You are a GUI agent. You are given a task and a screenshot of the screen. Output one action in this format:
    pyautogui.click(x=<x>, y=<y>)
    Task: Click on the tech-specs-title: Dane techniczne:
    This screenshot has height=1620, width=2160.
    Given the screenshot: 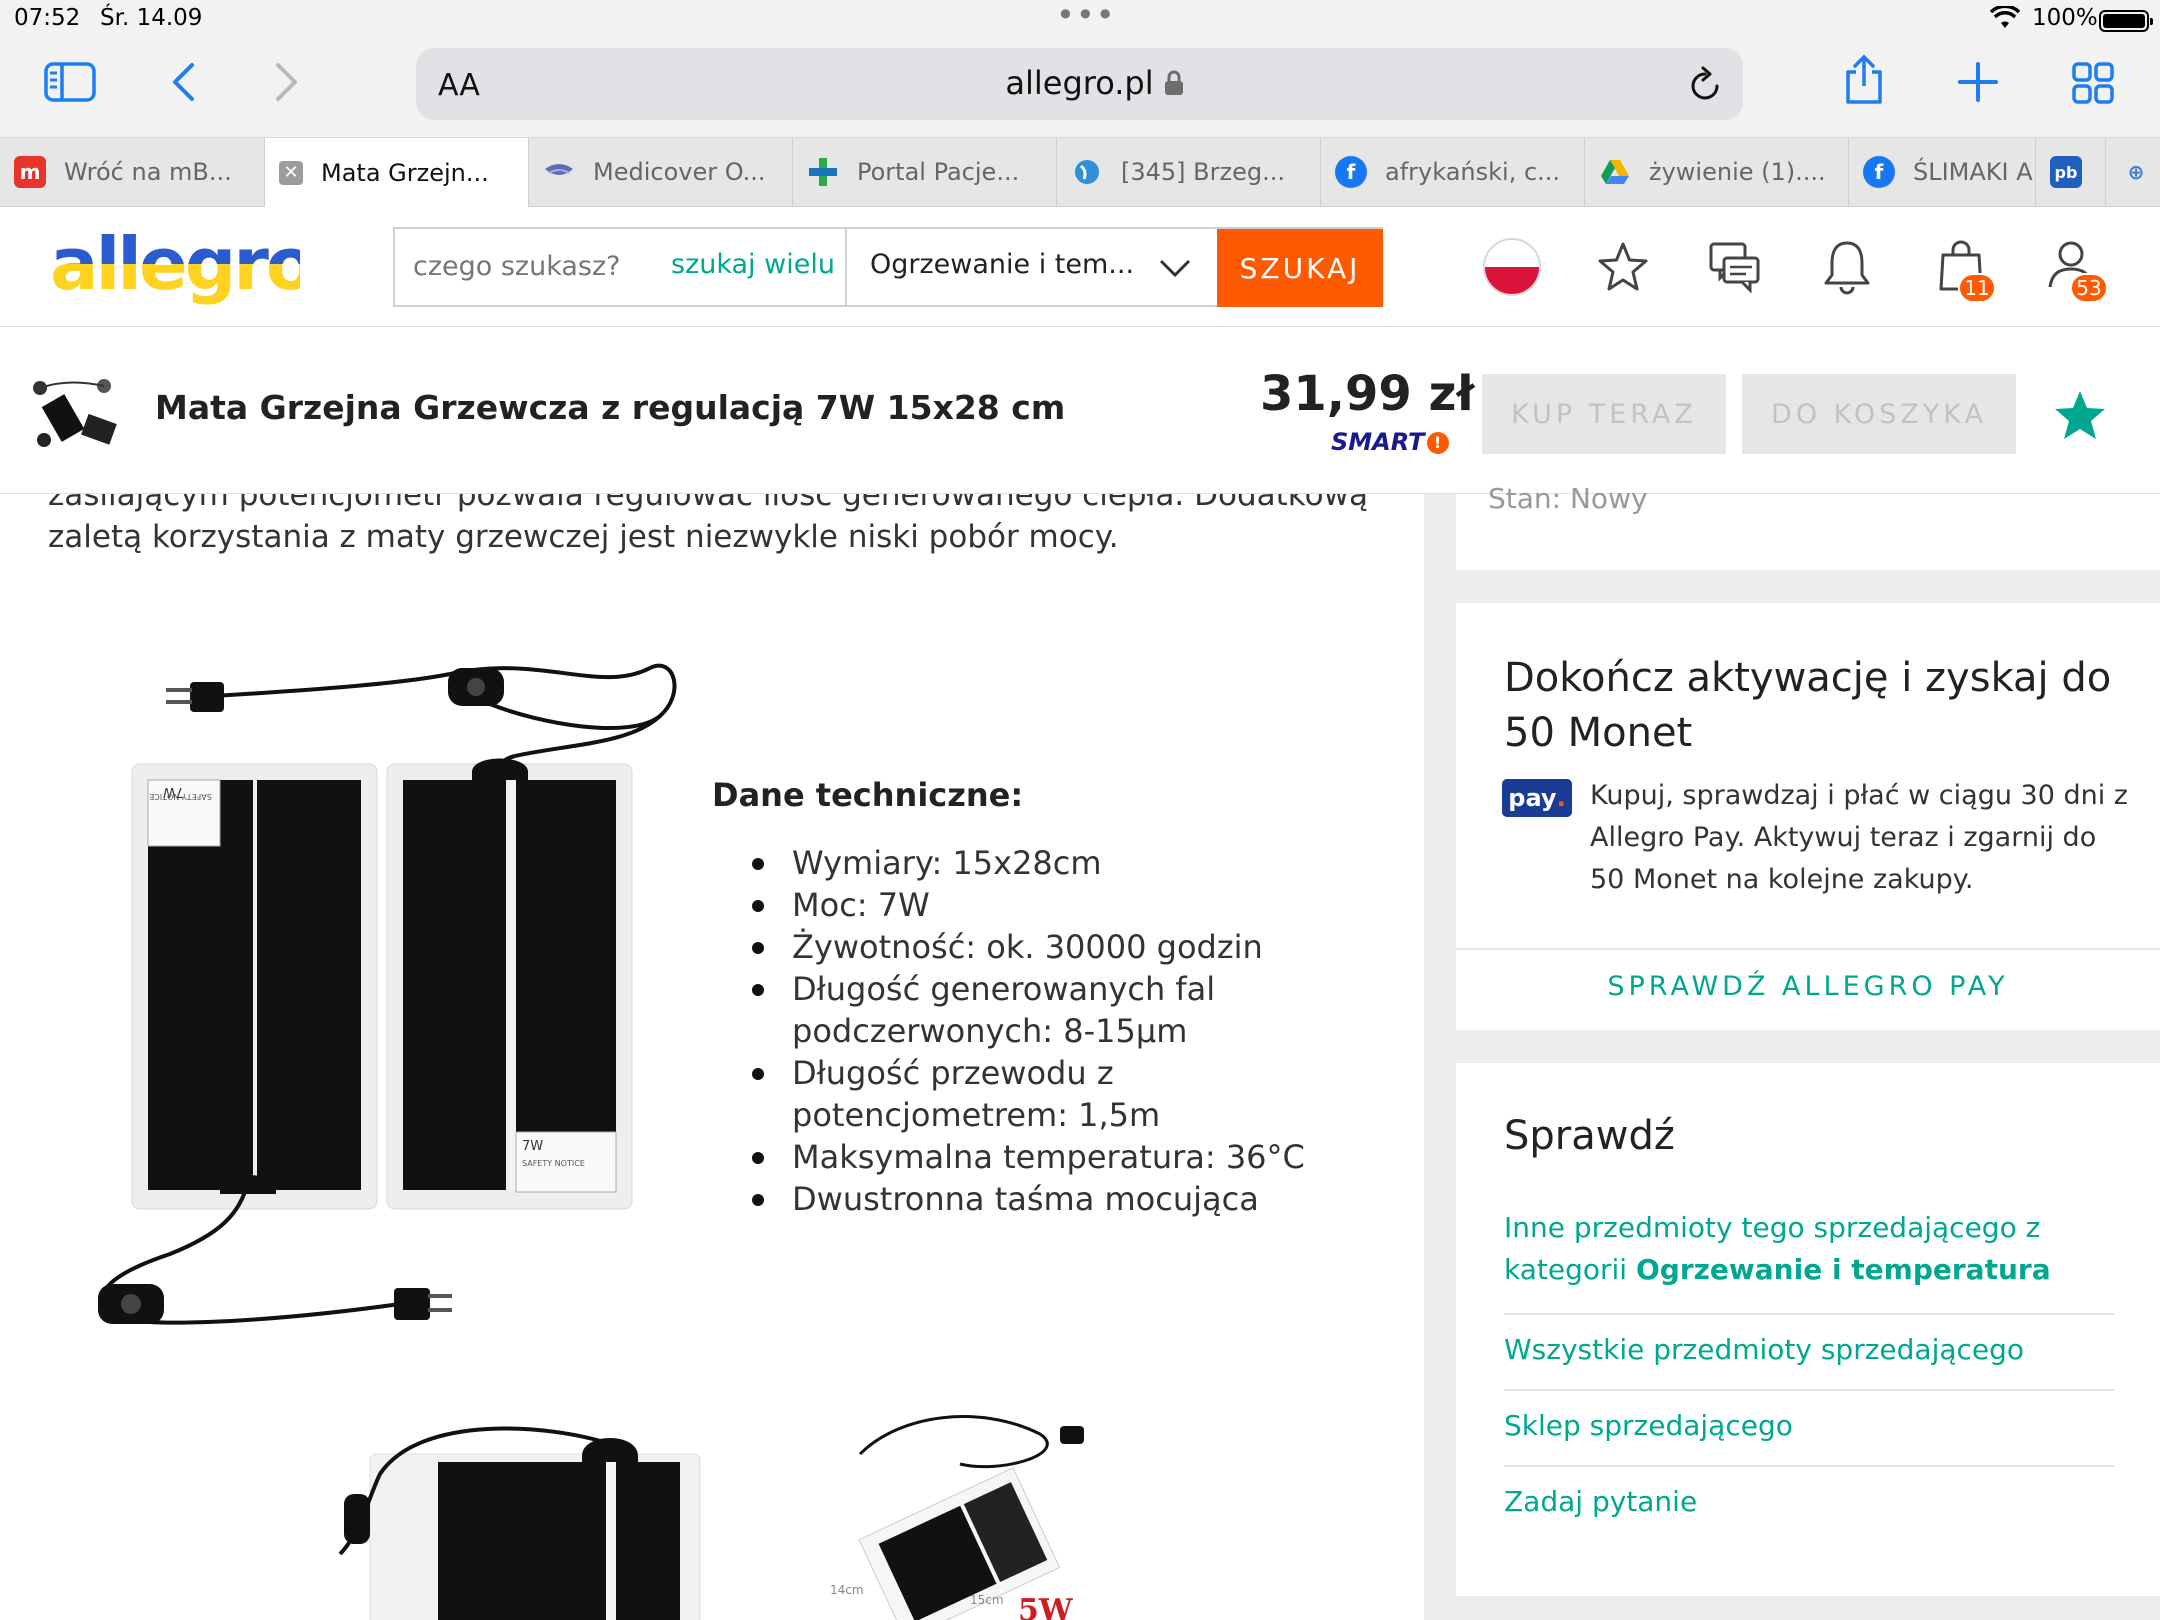 What is the action you would take?
    pyautogui.click(x=868, y=795)
    